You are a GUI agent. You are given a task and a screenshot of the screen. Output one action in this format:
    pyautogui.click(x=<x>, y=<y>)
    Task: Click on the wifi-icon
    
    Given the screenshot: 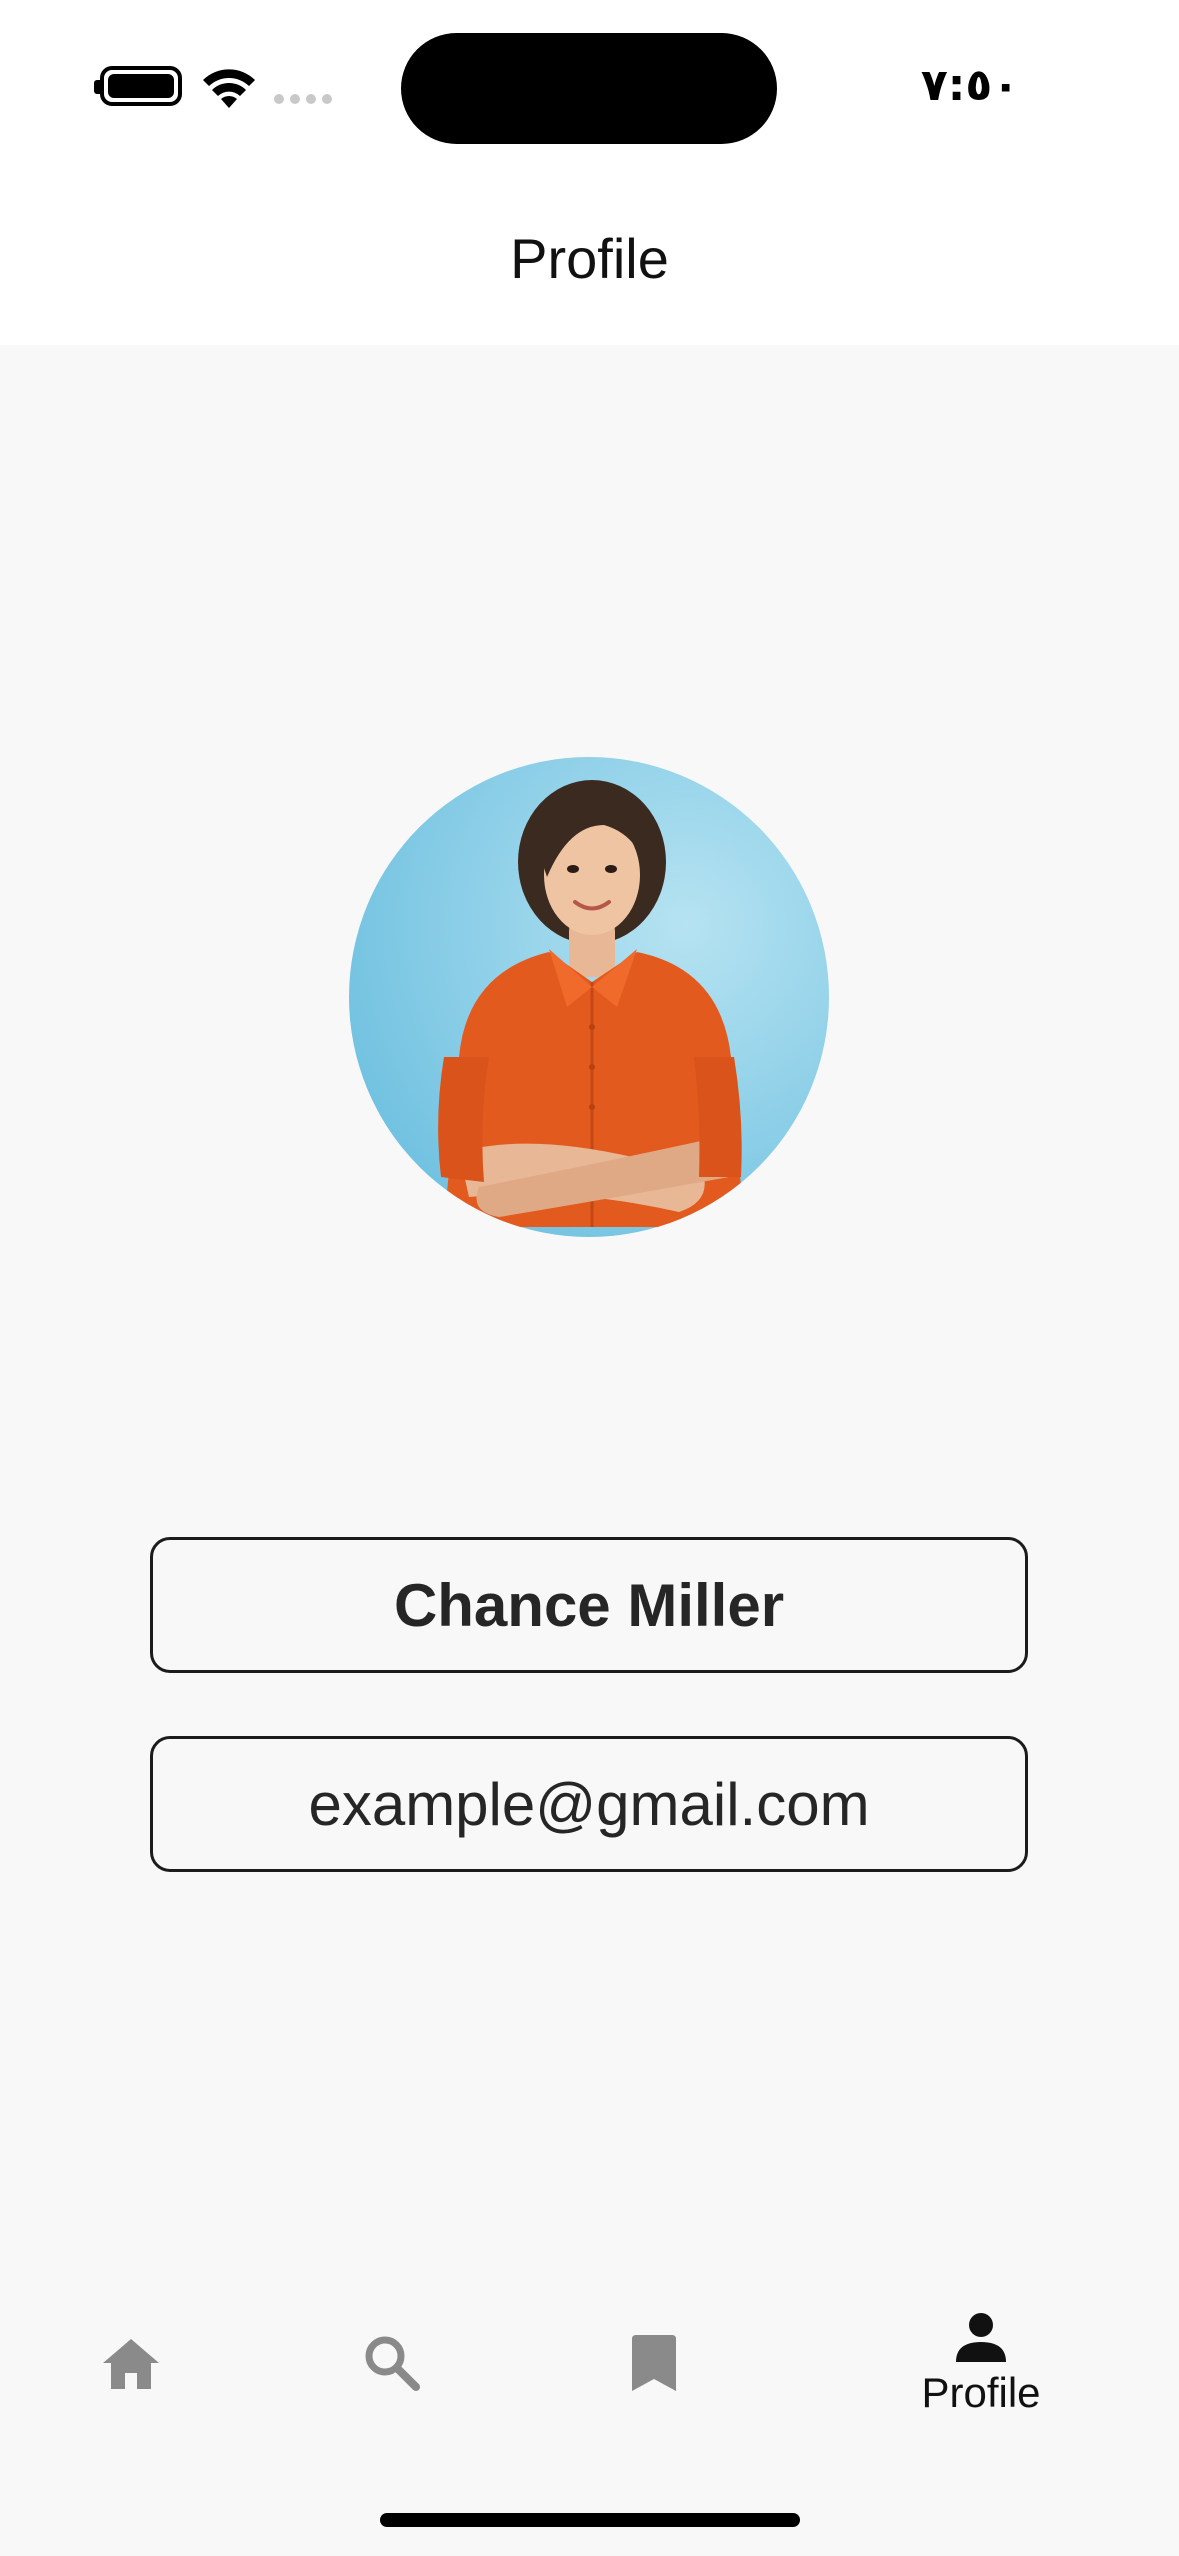 What is the action you would take?
    pyautogui.click(x=229, y=88)
    